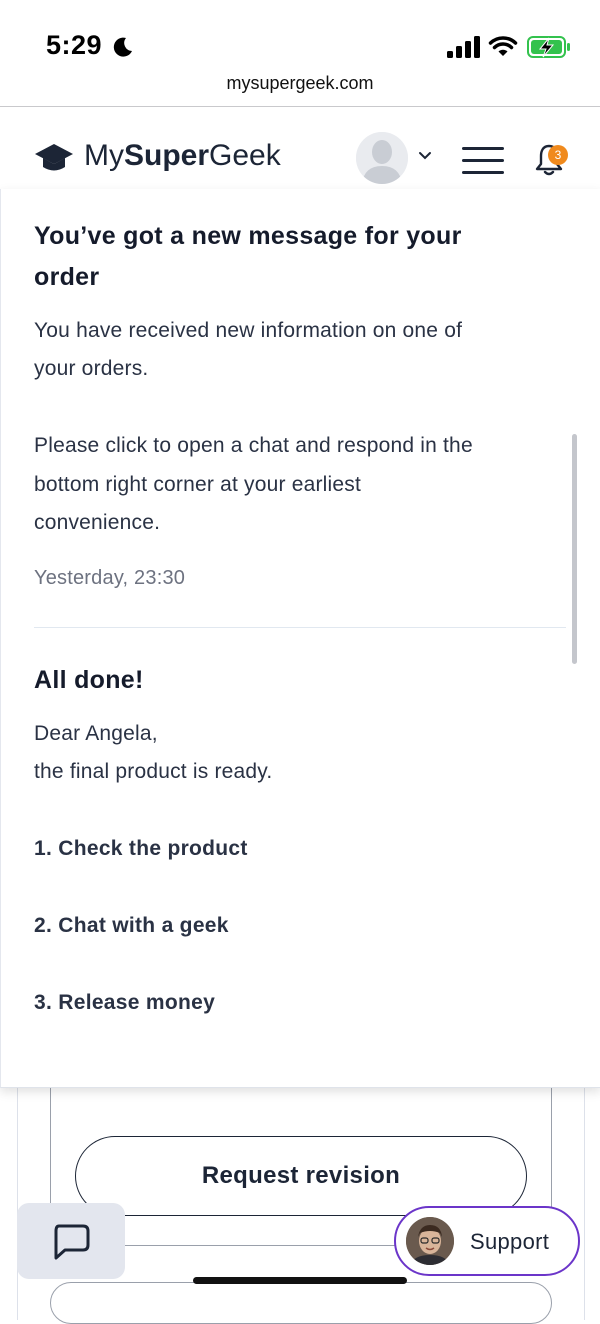 Image resolution: width=600 pixels, height=1324 pixels. I want to click on support-button: Support, so click(487, 1241).